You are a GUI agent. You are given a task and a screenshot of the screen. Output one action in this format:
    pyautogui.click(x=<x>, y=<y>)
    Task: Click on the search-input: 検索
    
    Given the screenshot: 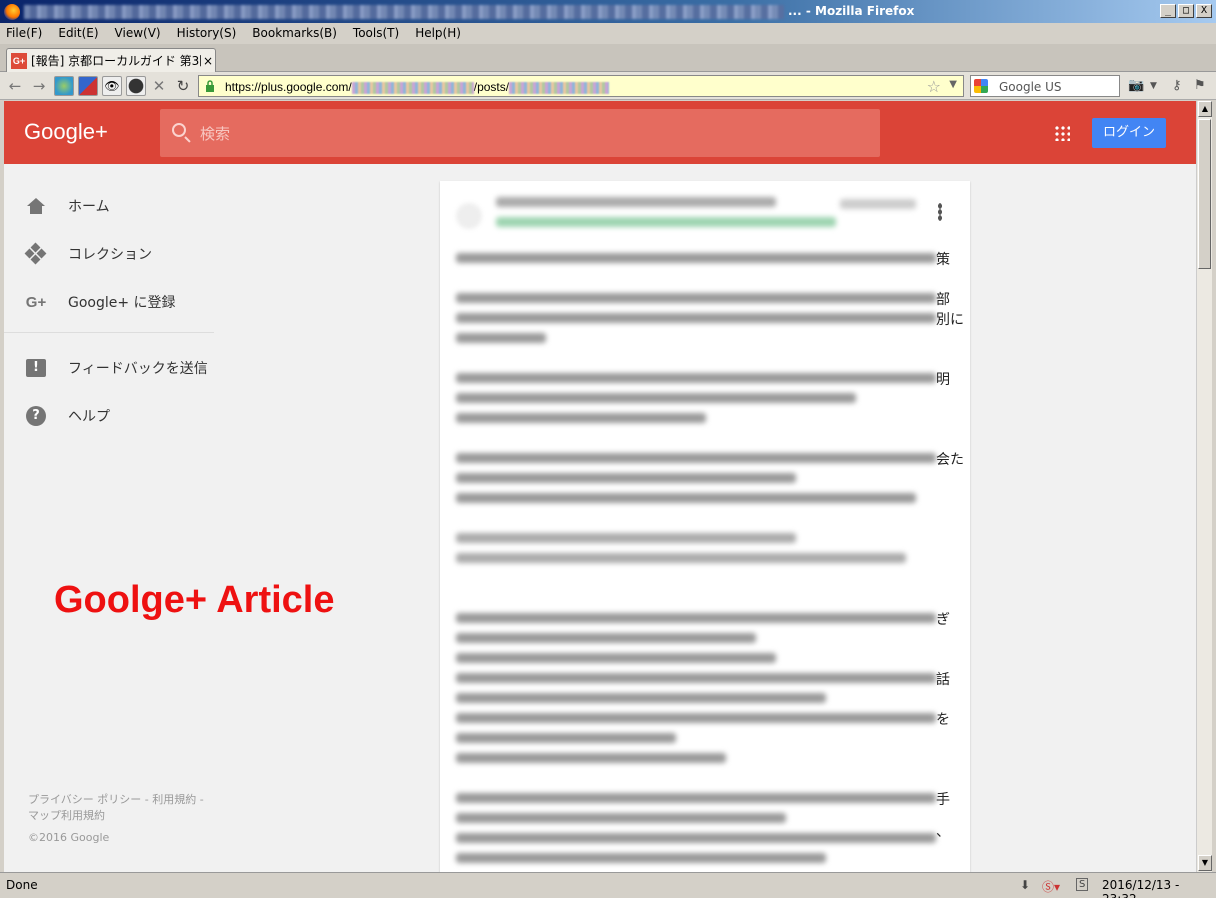 What is the action you would take?
    pyautogui.click(x=520, y=133)
    